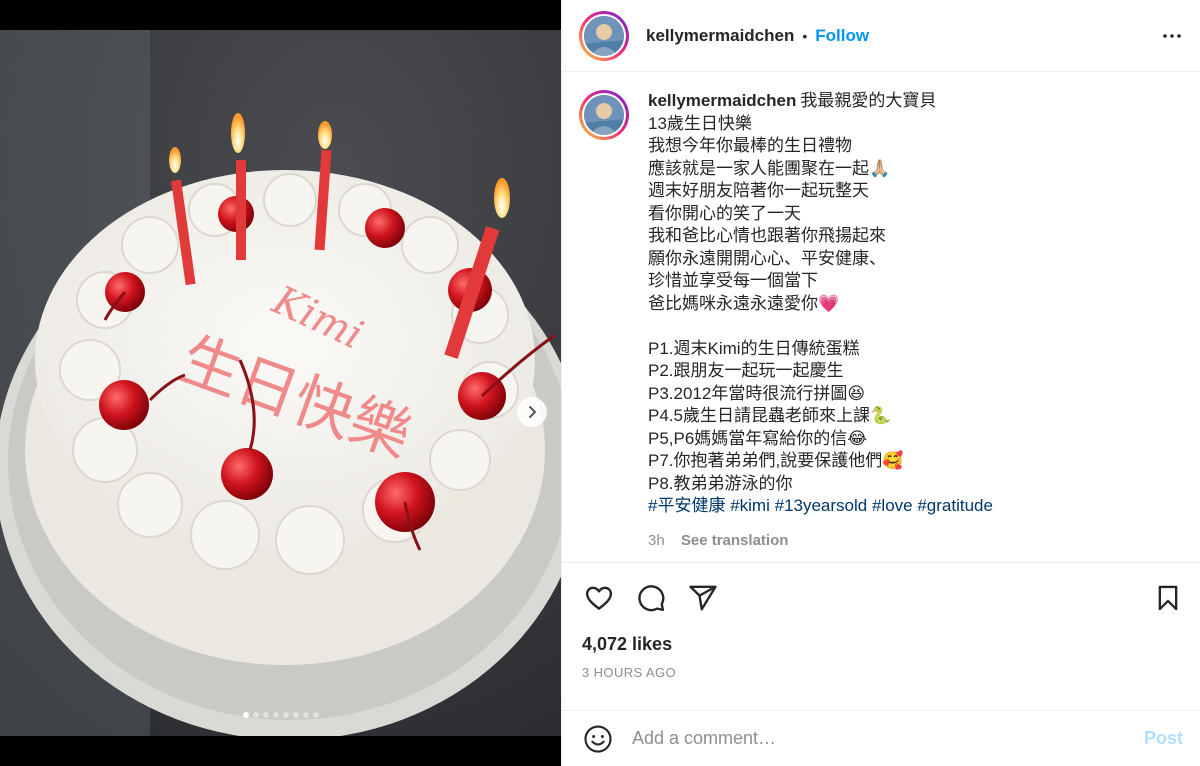 The height and width of the screenshot is (766, 1200). I want to click on share-icon, so click(703, 598).